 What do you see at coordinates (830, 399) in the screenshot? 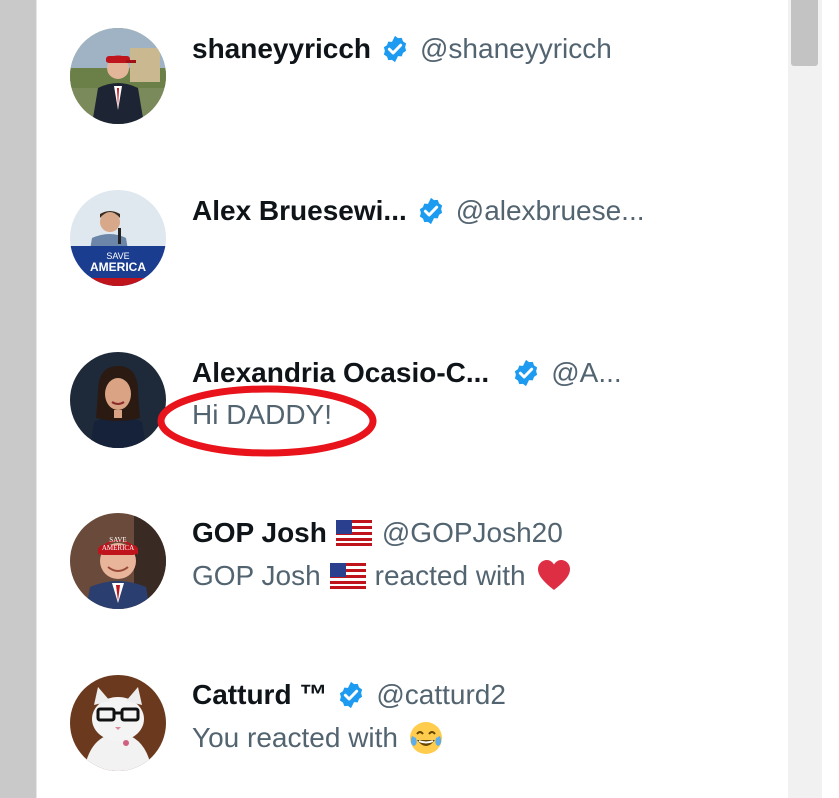
I see `window-right-edge` at bounding box center [830, 399].